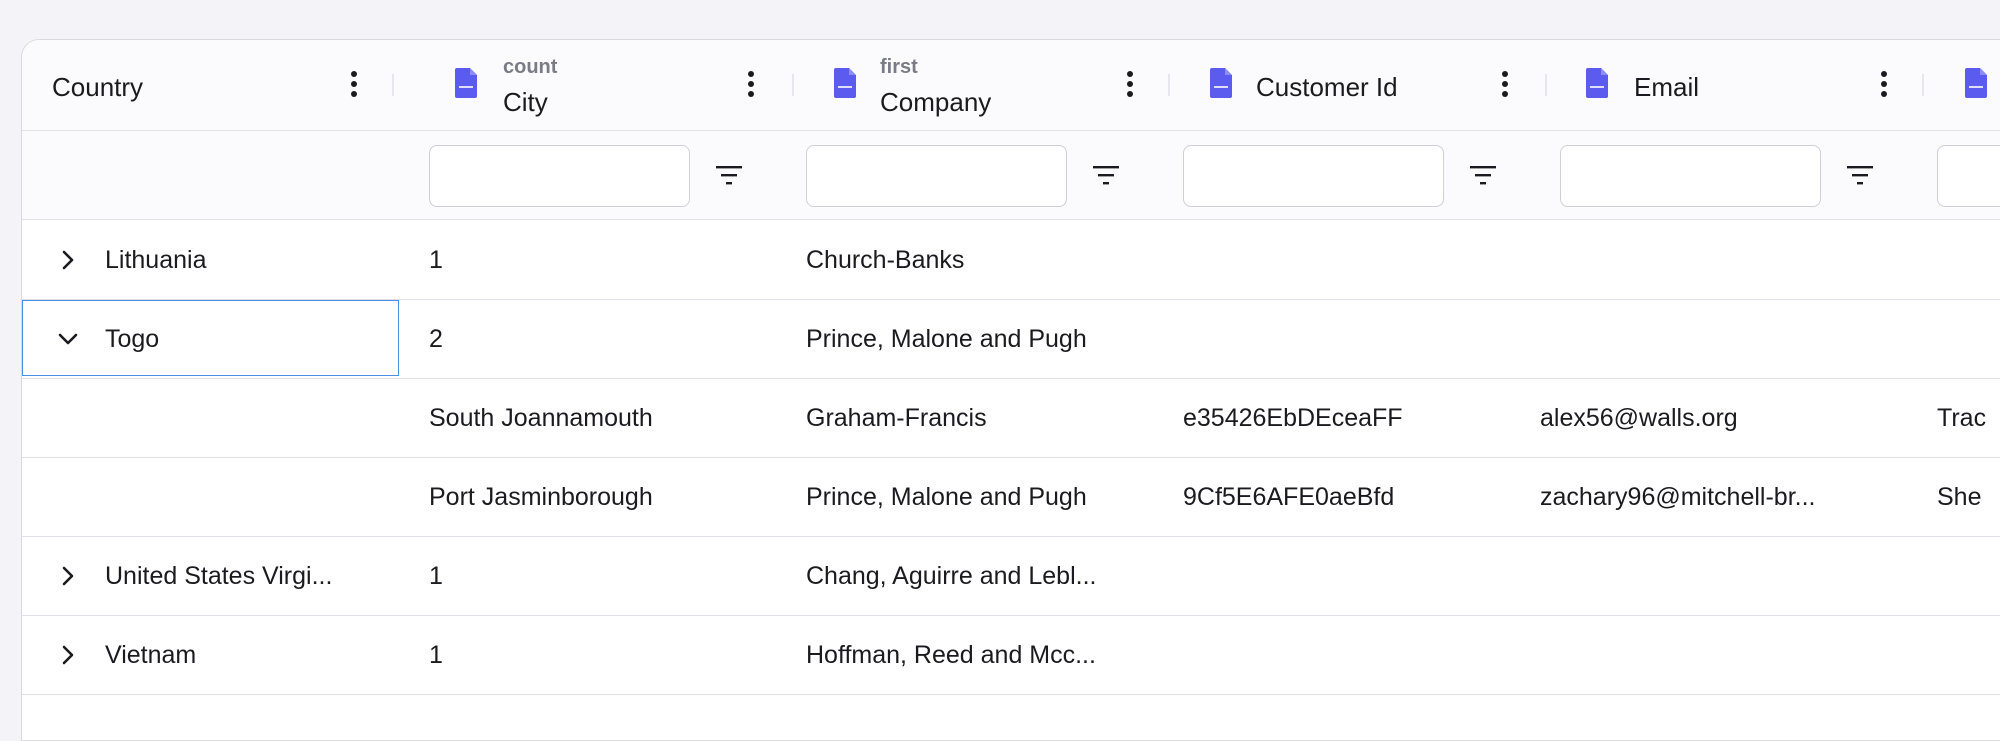 The image size is (2000, 741). What do you see at coordinates (393, 85) in the screenshot?
I see `column-separator` at bounding box center [393, 85].